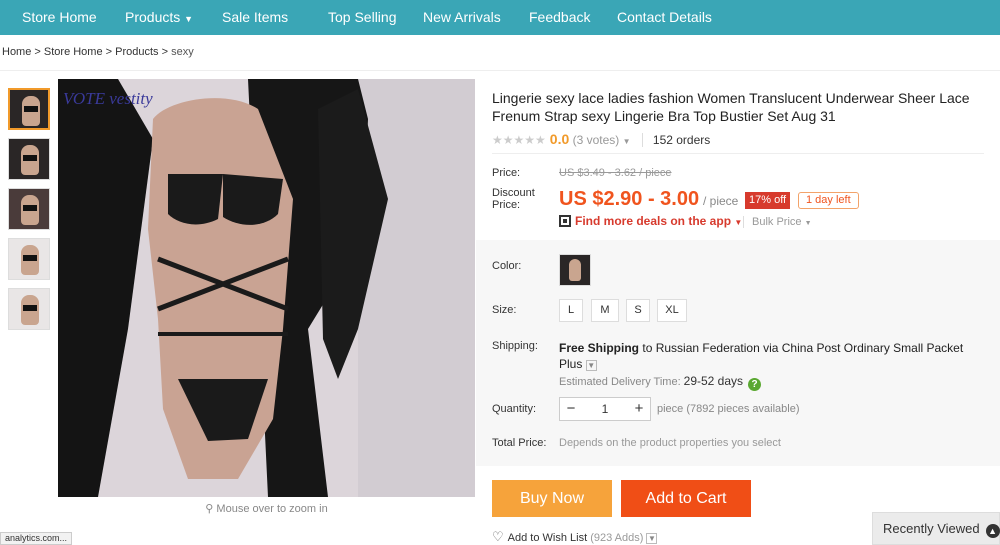 Image resolution: width=1000 pixels, height=545 pixels. I want to click on size-option-xl: XL, so click(672, 310).